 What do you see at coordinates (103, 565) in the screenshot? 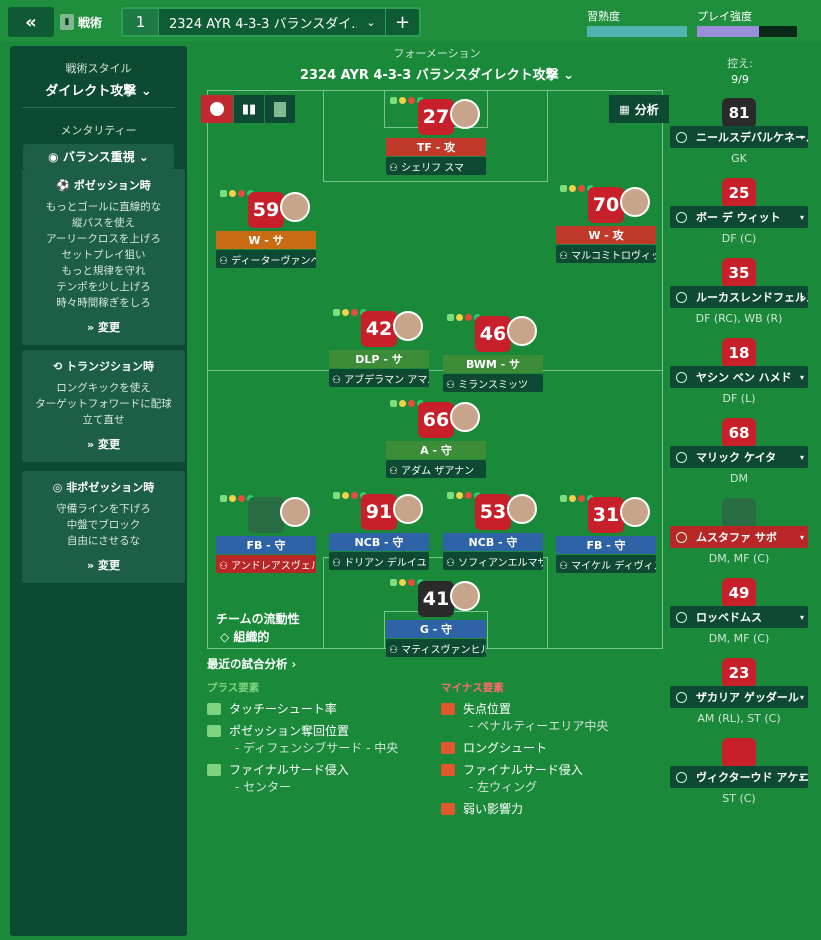
I see `change-out-possession-button: » 変更` at bounding box center [103, 565].